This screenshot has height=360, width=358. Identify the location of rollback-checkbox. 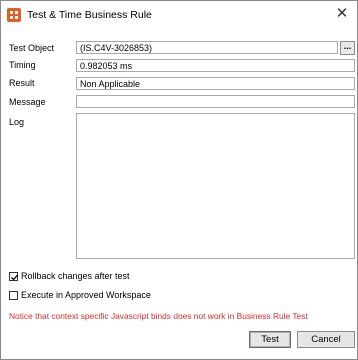
(13, 276).